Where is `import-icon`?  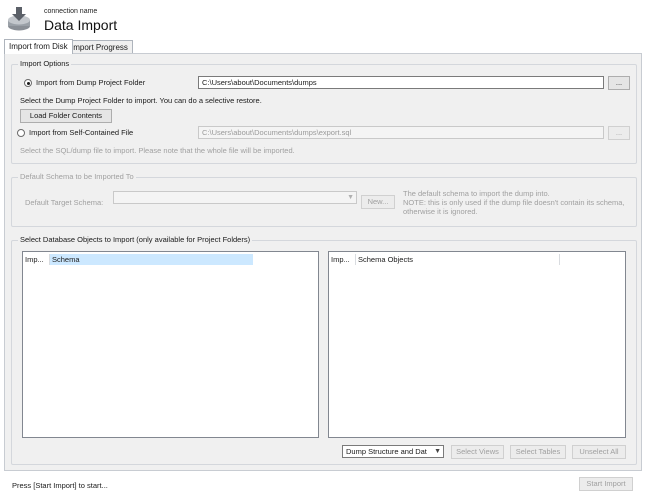 import-icon is located at coordinates (19, 19).